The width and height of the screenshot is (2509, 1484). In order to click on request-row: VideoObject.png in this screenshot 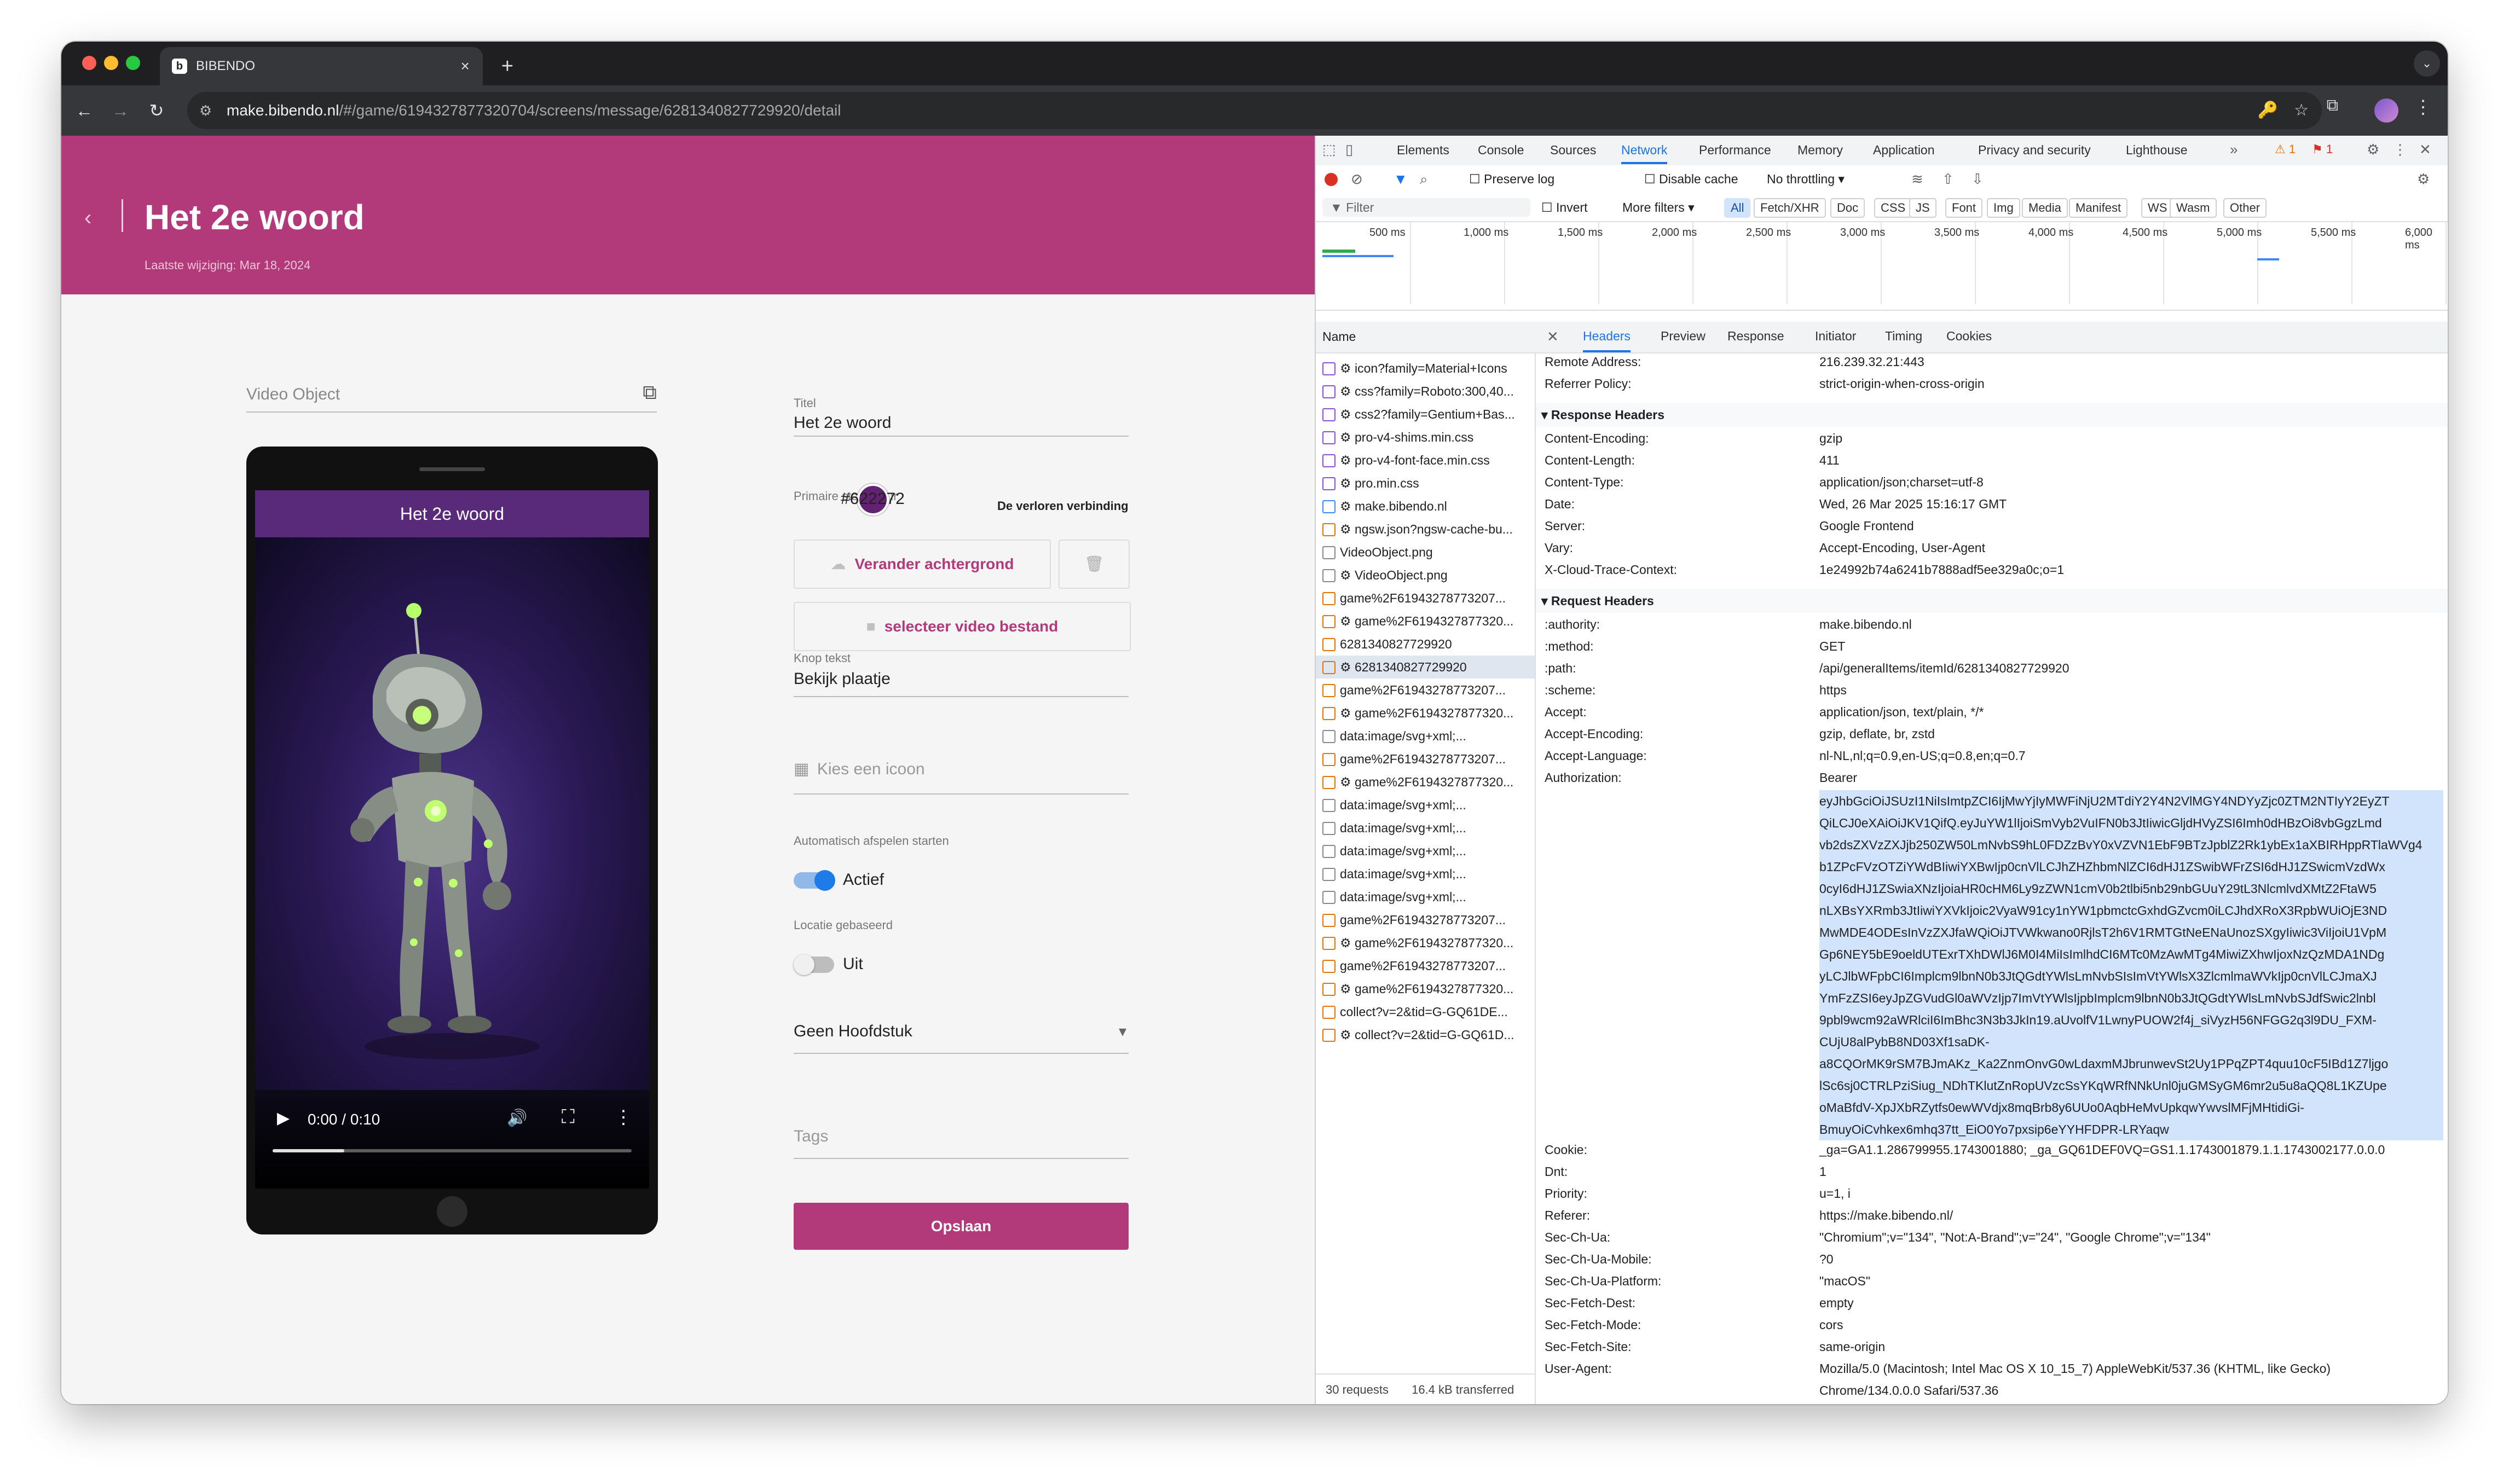, I will do `click(1425, 552)`.